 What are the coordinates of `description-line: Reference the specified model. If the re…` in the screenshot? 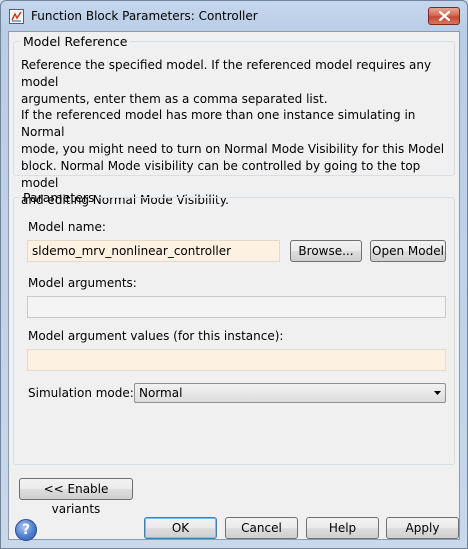 It's located at (226, 73).